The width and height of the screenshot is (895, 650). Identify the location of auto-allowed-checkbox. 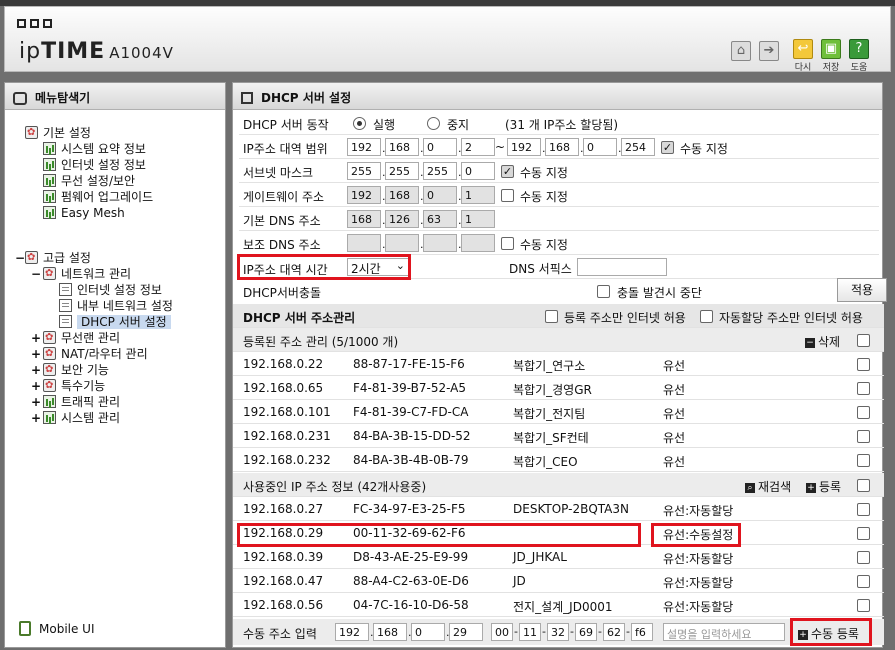
(706, 316).